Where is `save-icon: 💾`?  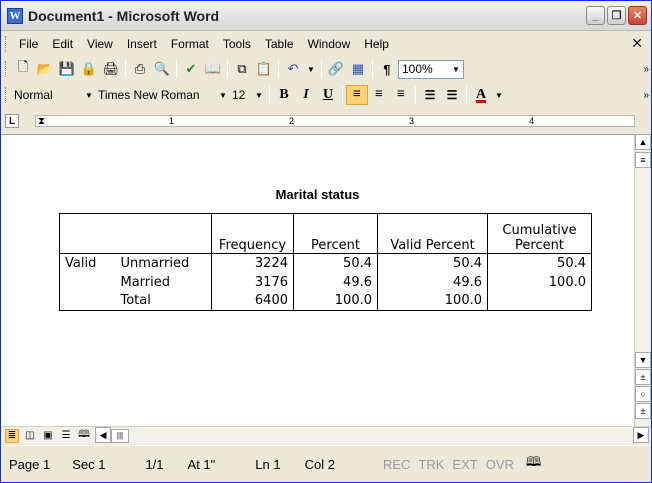
save-icon: 💾 is located at coordinates (67, 69).